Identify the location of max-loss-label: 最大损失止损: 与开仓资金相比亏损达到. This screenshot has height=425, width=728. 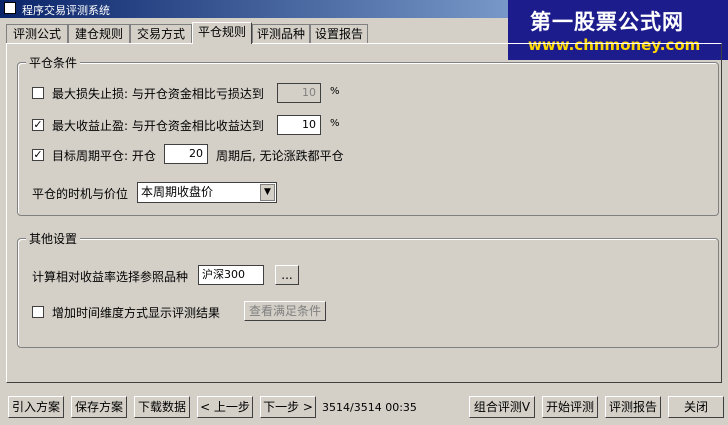
(158, 94).